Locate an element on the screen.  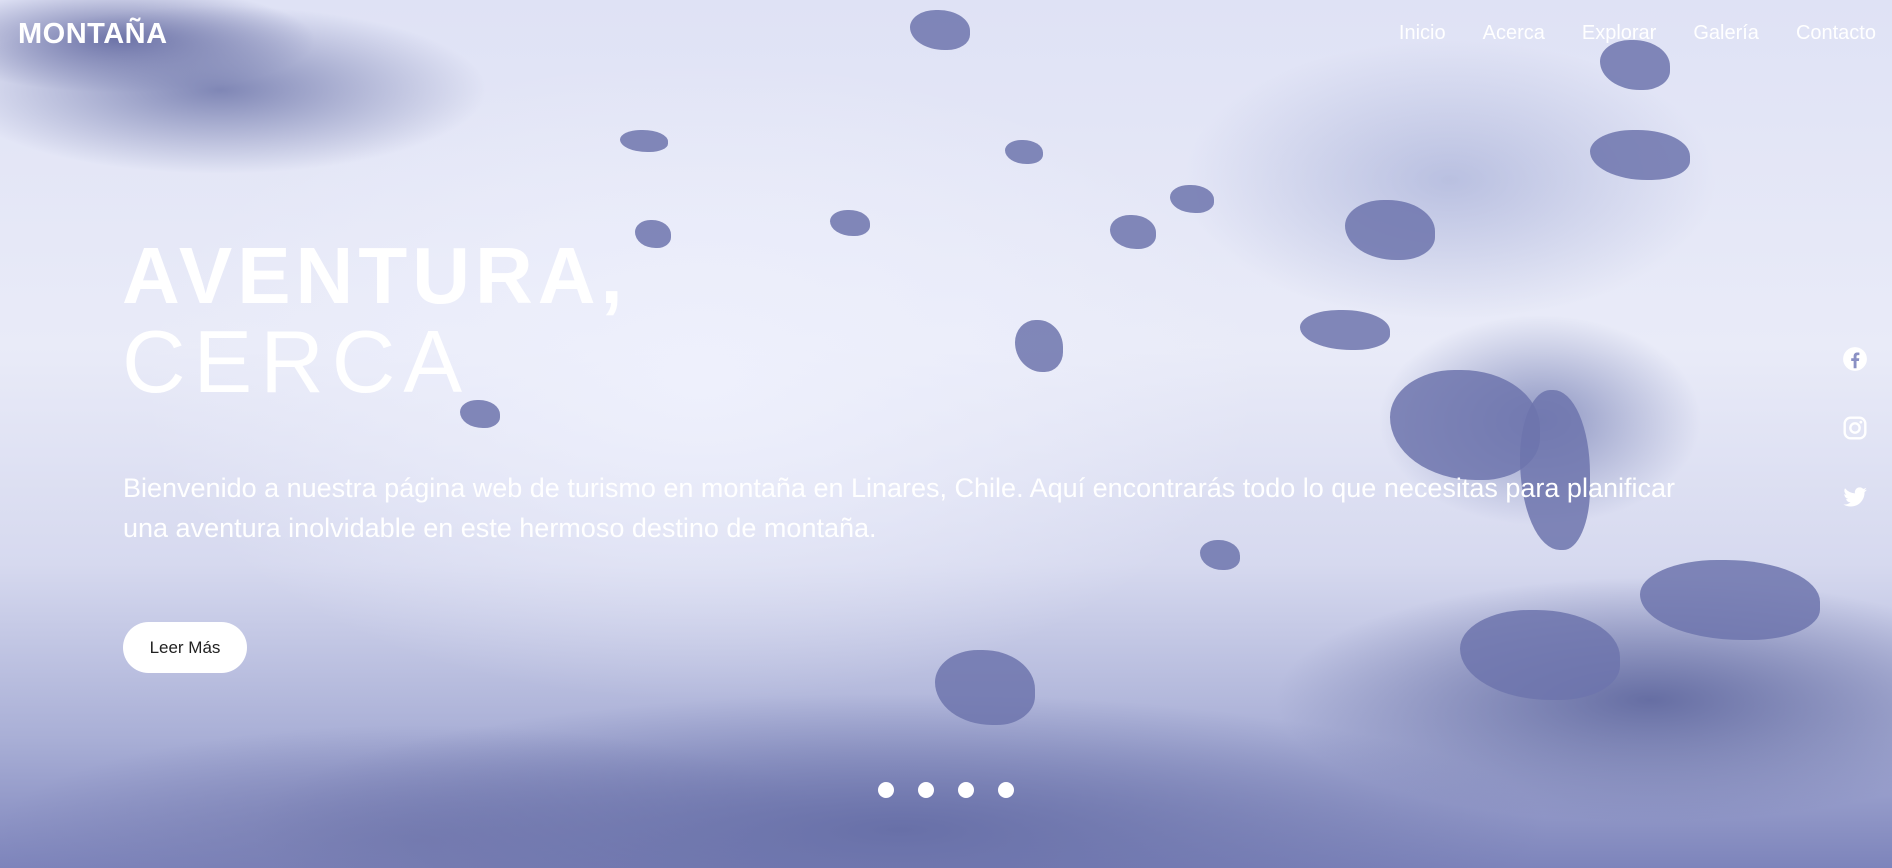
slider-dots is located at coordinates (946, 790).